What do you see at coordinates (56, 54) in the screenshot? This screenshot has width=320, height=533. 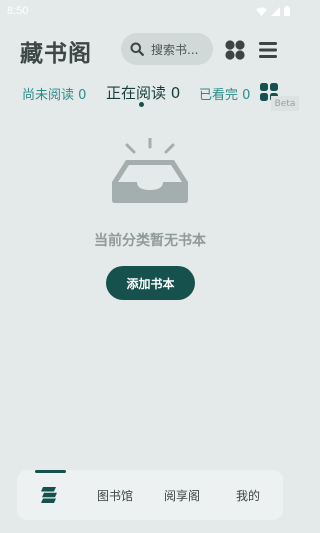 I see `app-title: 藏书阁` at bounding box center [56, 54].